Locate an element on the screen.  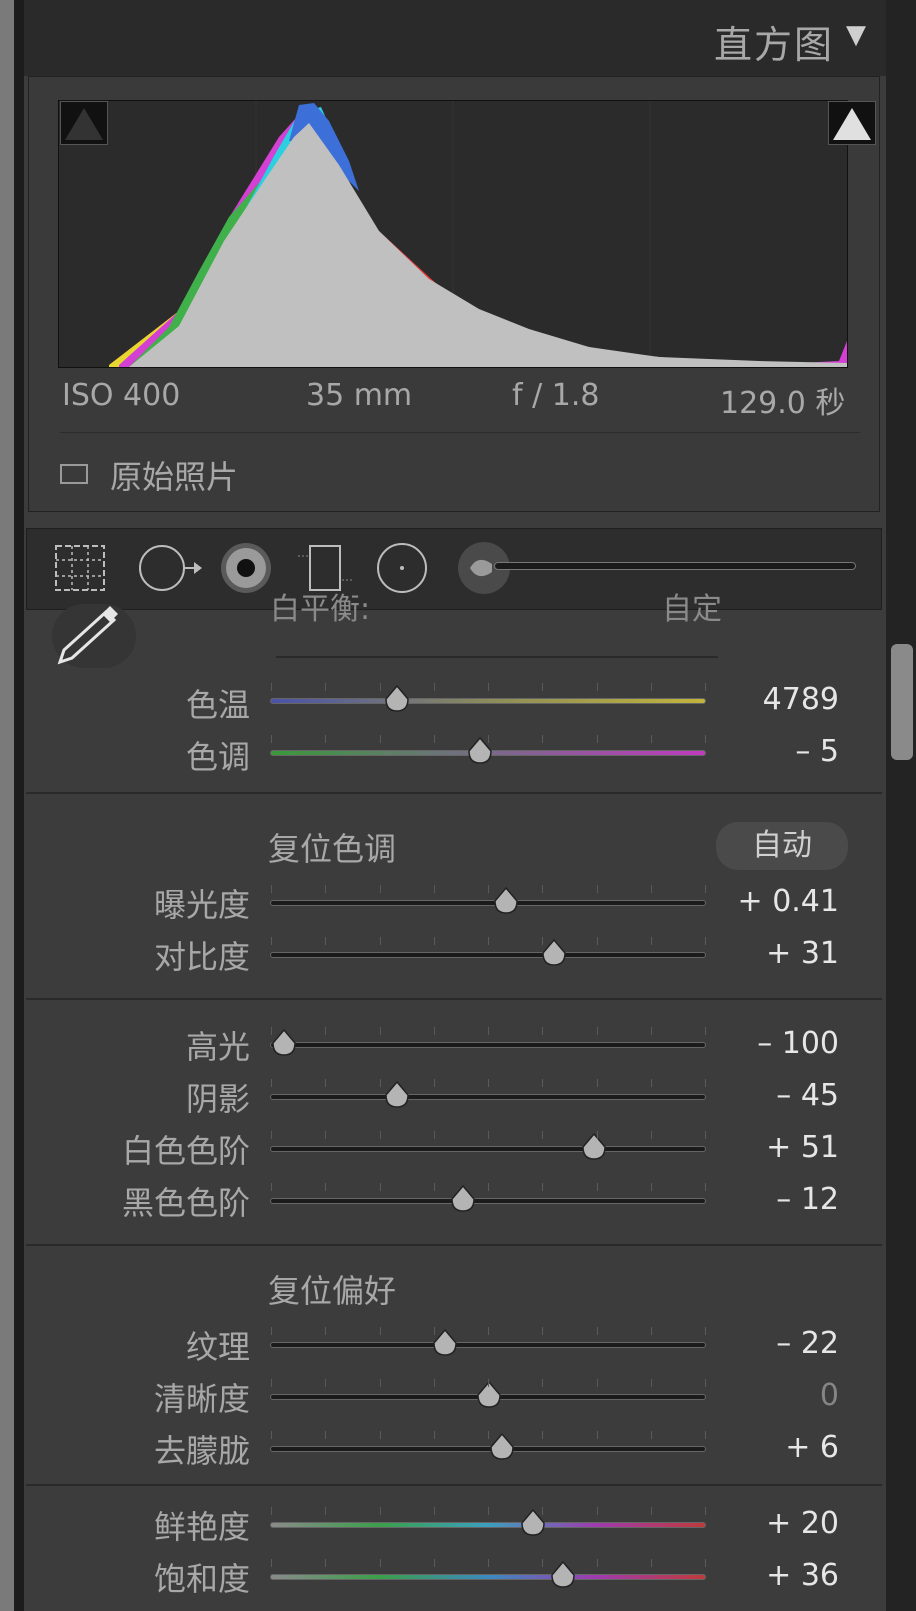
shadows-slider is located at coordinates (488, 1093).